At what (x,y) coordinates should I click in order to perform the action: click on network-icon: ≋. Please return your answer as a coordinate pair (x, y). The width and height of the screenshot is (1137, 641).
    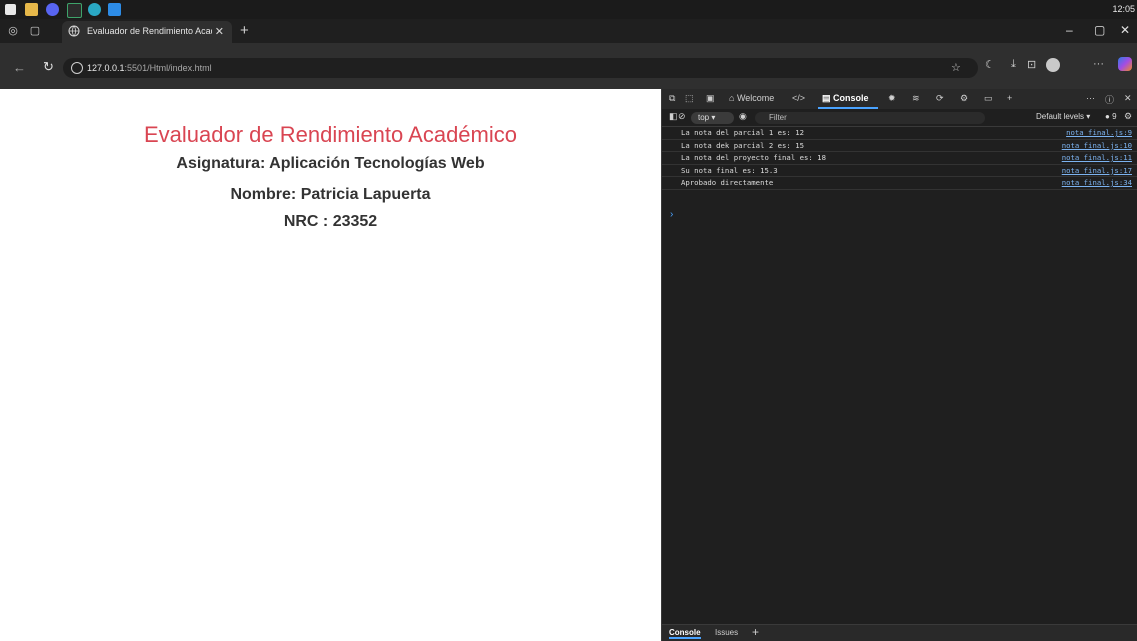
    Looking at the image, I should click on (916, 98).